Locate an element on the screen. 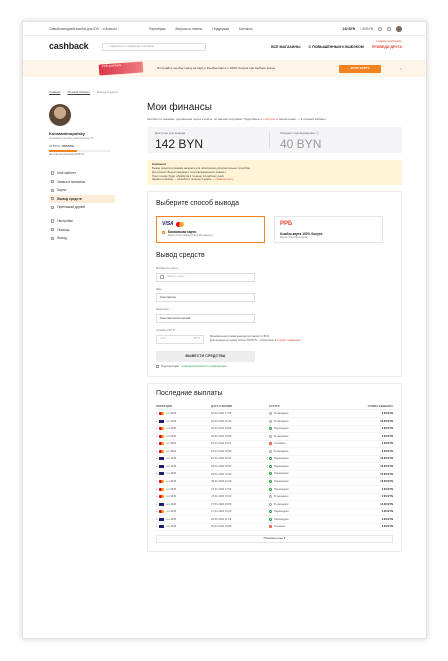  sum-input: 0.00 BYN is located at coordinates (180, 339).